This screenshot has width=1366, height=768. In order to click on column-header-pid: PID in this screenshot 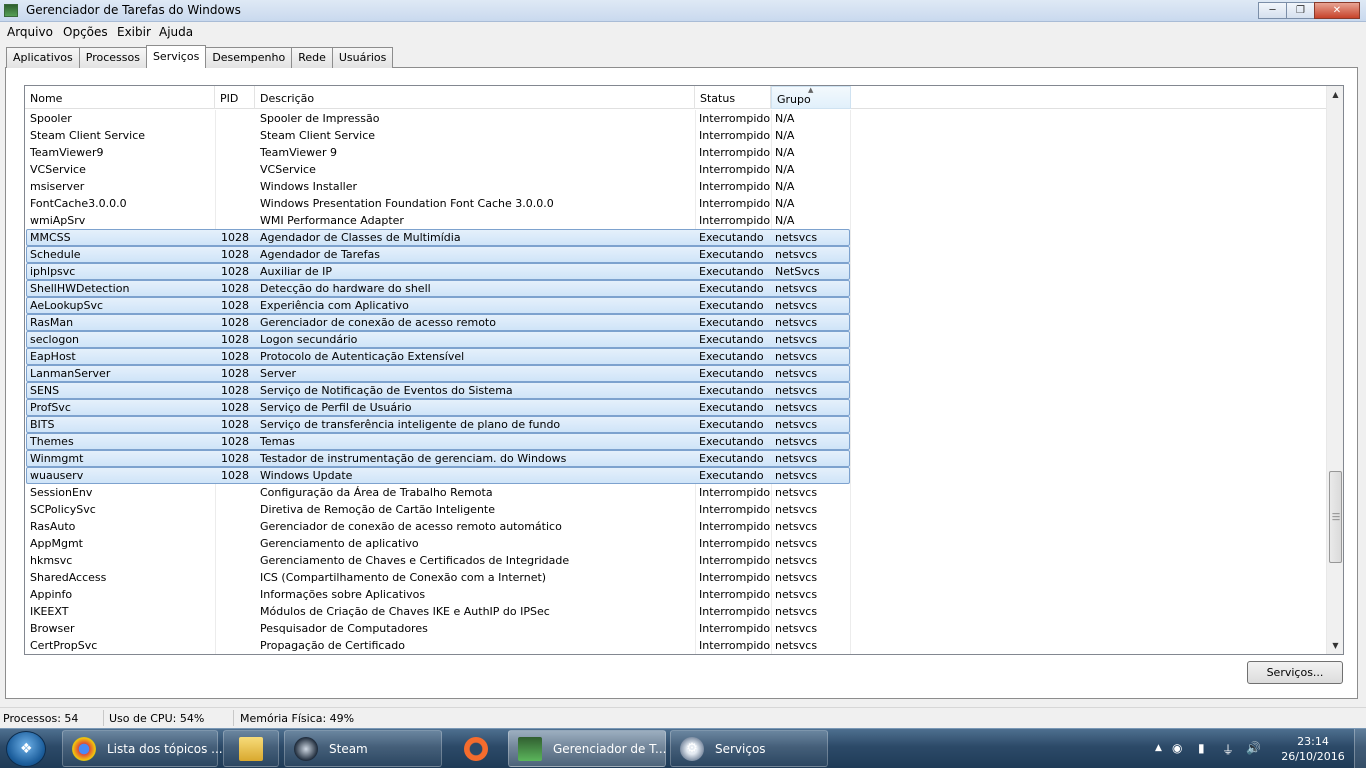, I will do `click(235, 97)`.